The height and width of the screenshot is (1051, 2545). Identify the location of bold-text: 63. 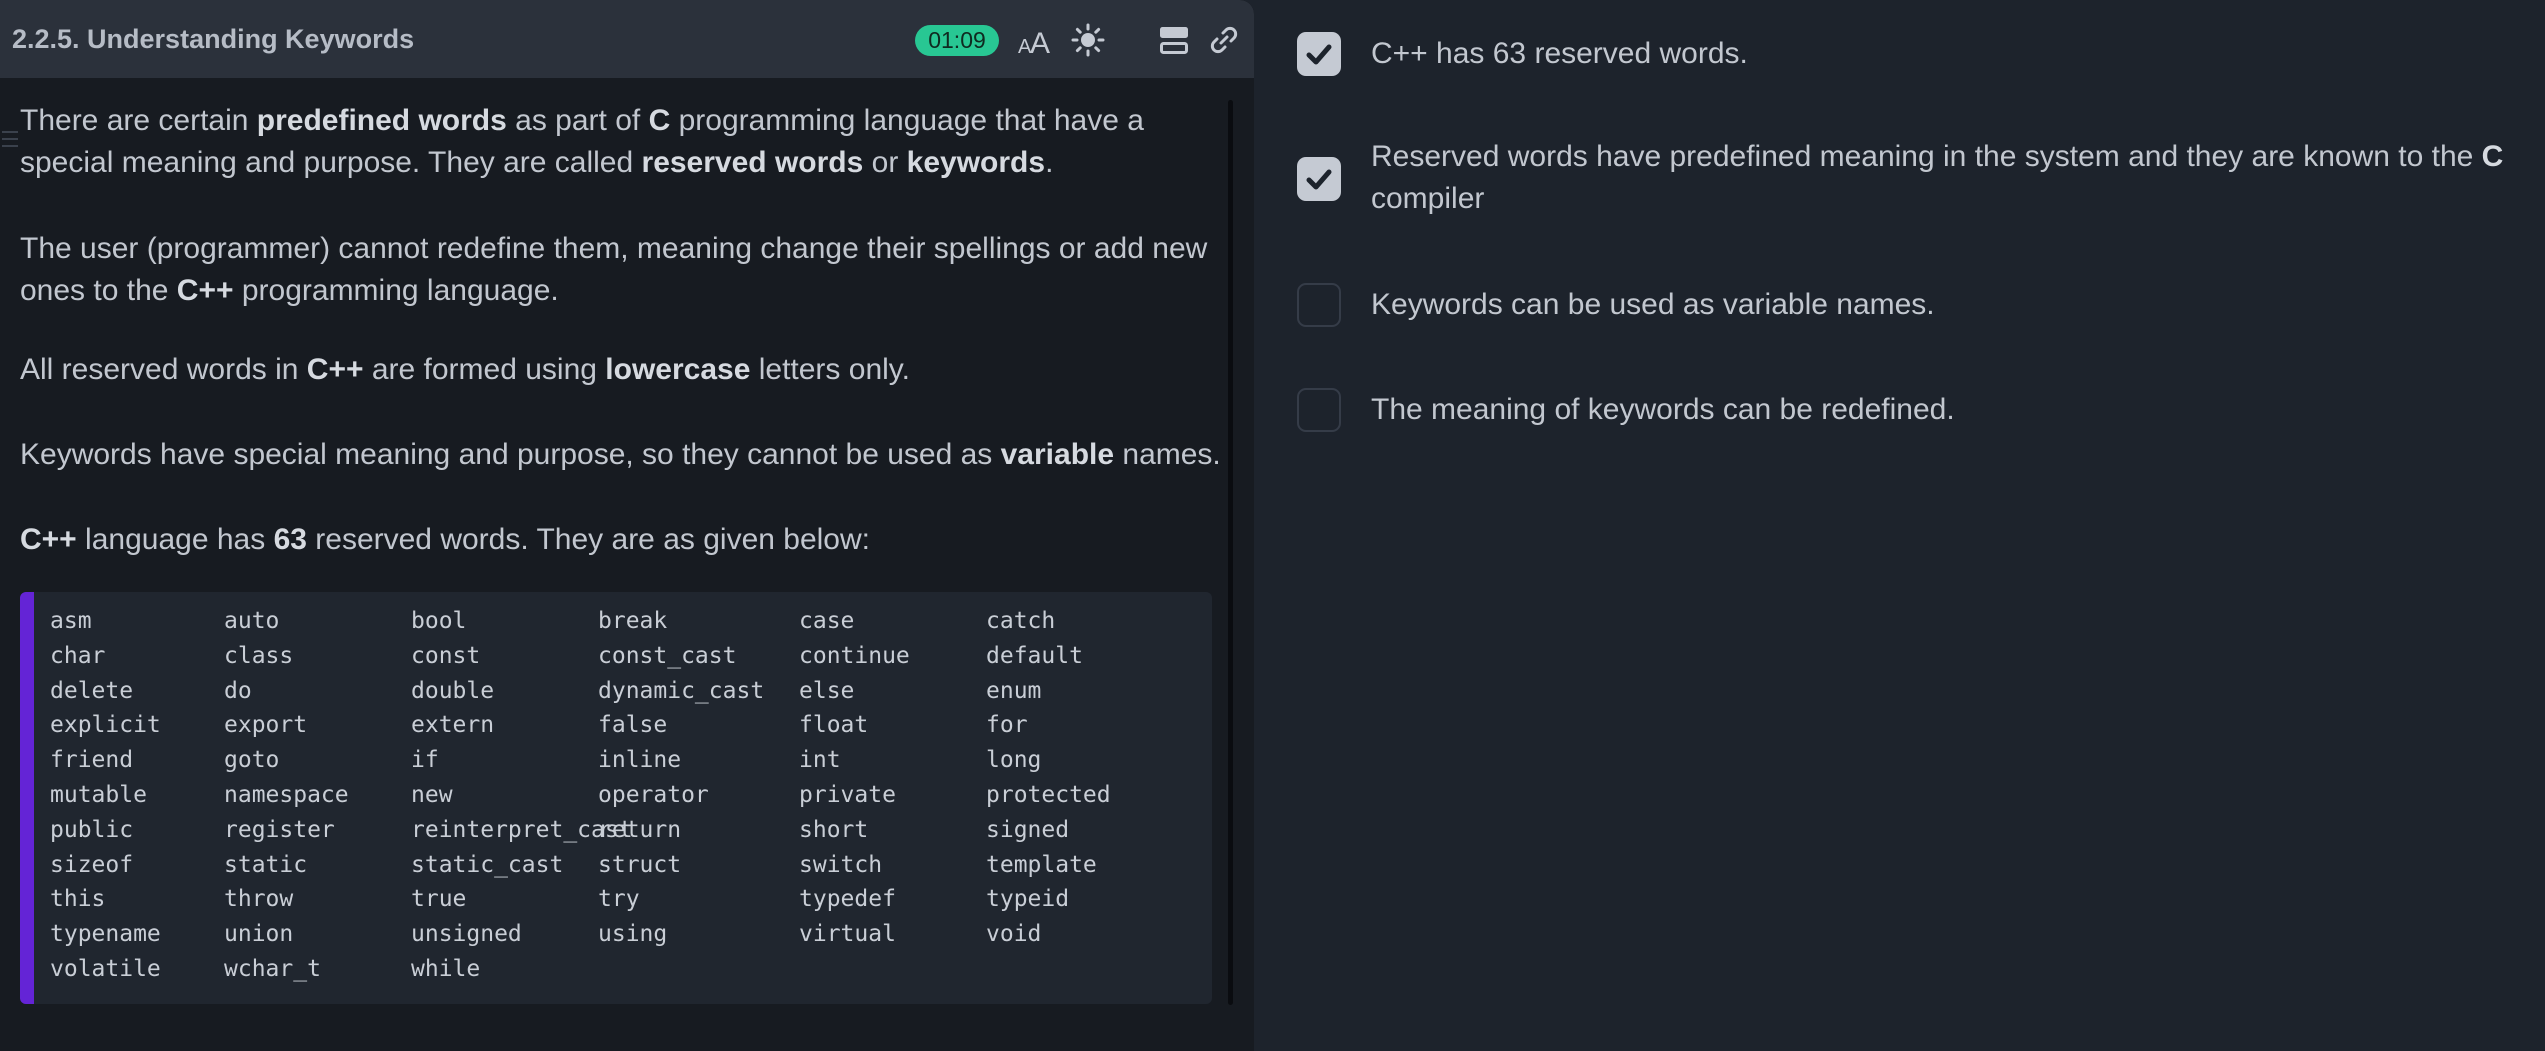
(290, 539).